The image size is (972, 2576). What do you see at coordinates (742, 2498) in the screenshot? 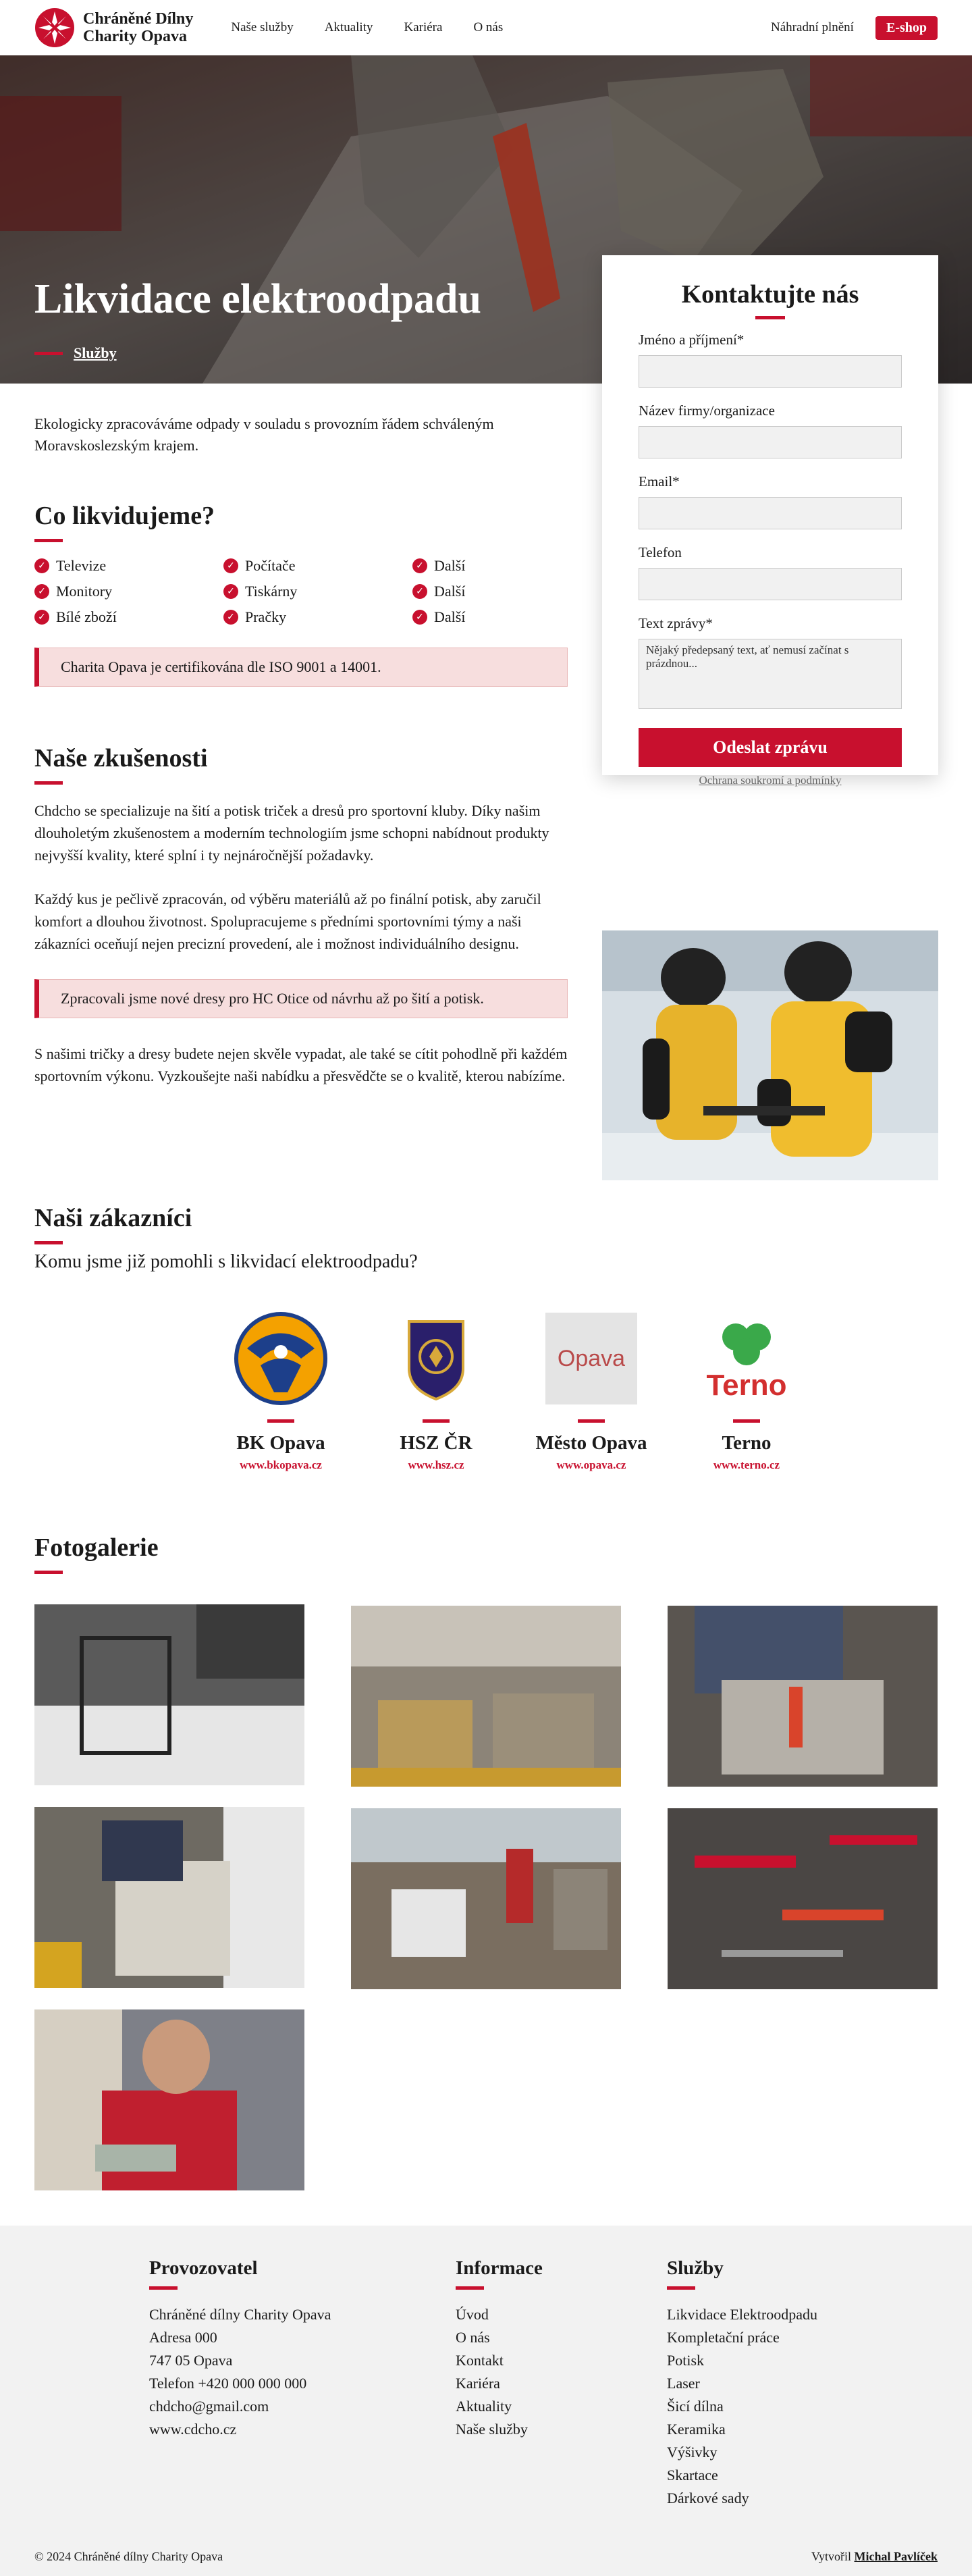
I see `footer-link-service: Dárkové sady` at bounding box center [742, 2498].